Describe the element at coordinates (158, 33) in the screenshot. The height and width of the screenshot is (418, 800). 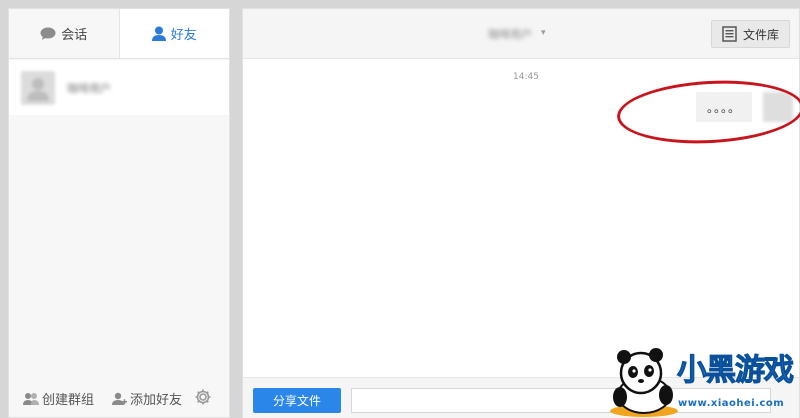
I see `person-icon` at that location.